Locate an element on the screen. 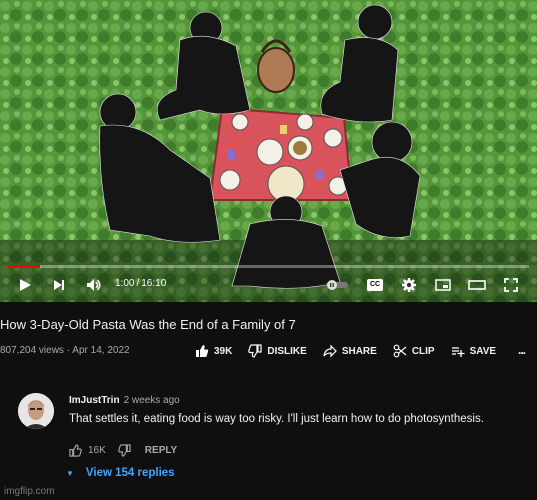 The width and height of the screenshot is (537, 500). miniplayer-button is located at coordinates (443, 285).